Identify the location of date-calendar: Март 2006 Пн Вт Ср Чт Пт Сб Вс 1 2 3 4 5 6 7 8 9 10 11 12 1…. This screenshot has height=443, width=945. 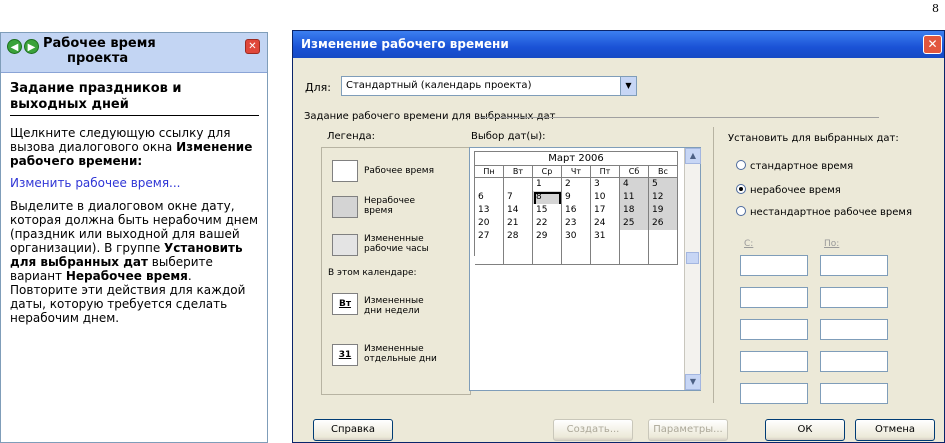
(585, 269).